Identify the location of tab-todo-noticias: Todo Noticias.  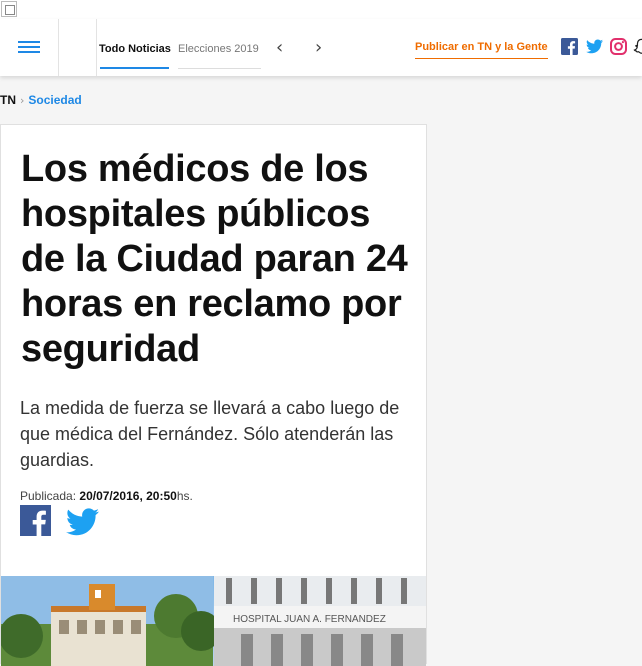
(135, 49).